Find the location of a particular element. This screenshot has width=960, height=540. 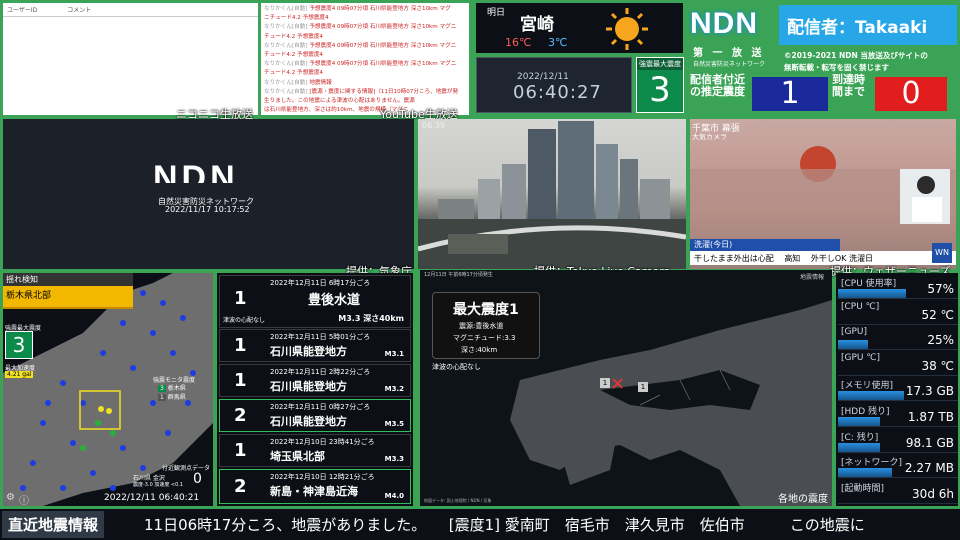

epicenter-icon: ✕ is located at coordinates (618, 384).